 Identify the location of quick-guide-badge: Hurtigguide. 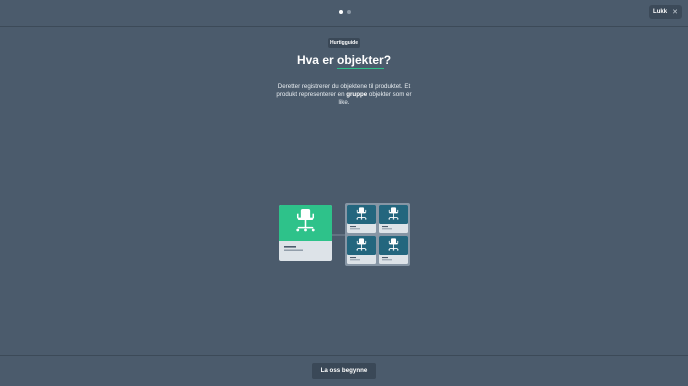
(344, 43).